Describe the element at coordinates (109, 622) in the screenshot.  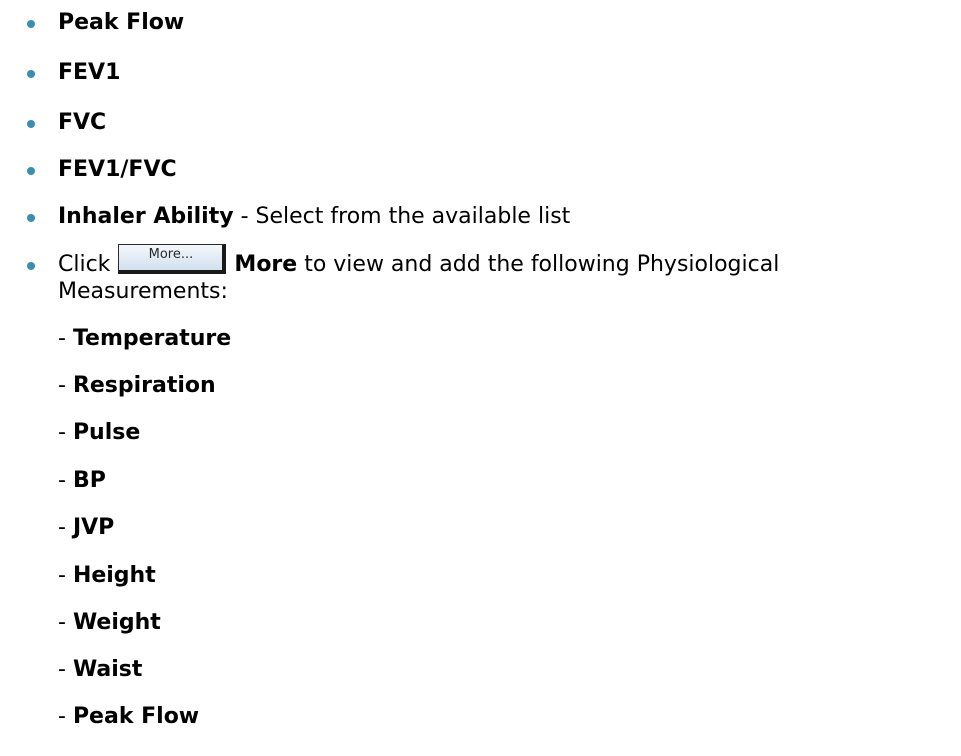
I see `sub-list-item: - Weight` at that location.